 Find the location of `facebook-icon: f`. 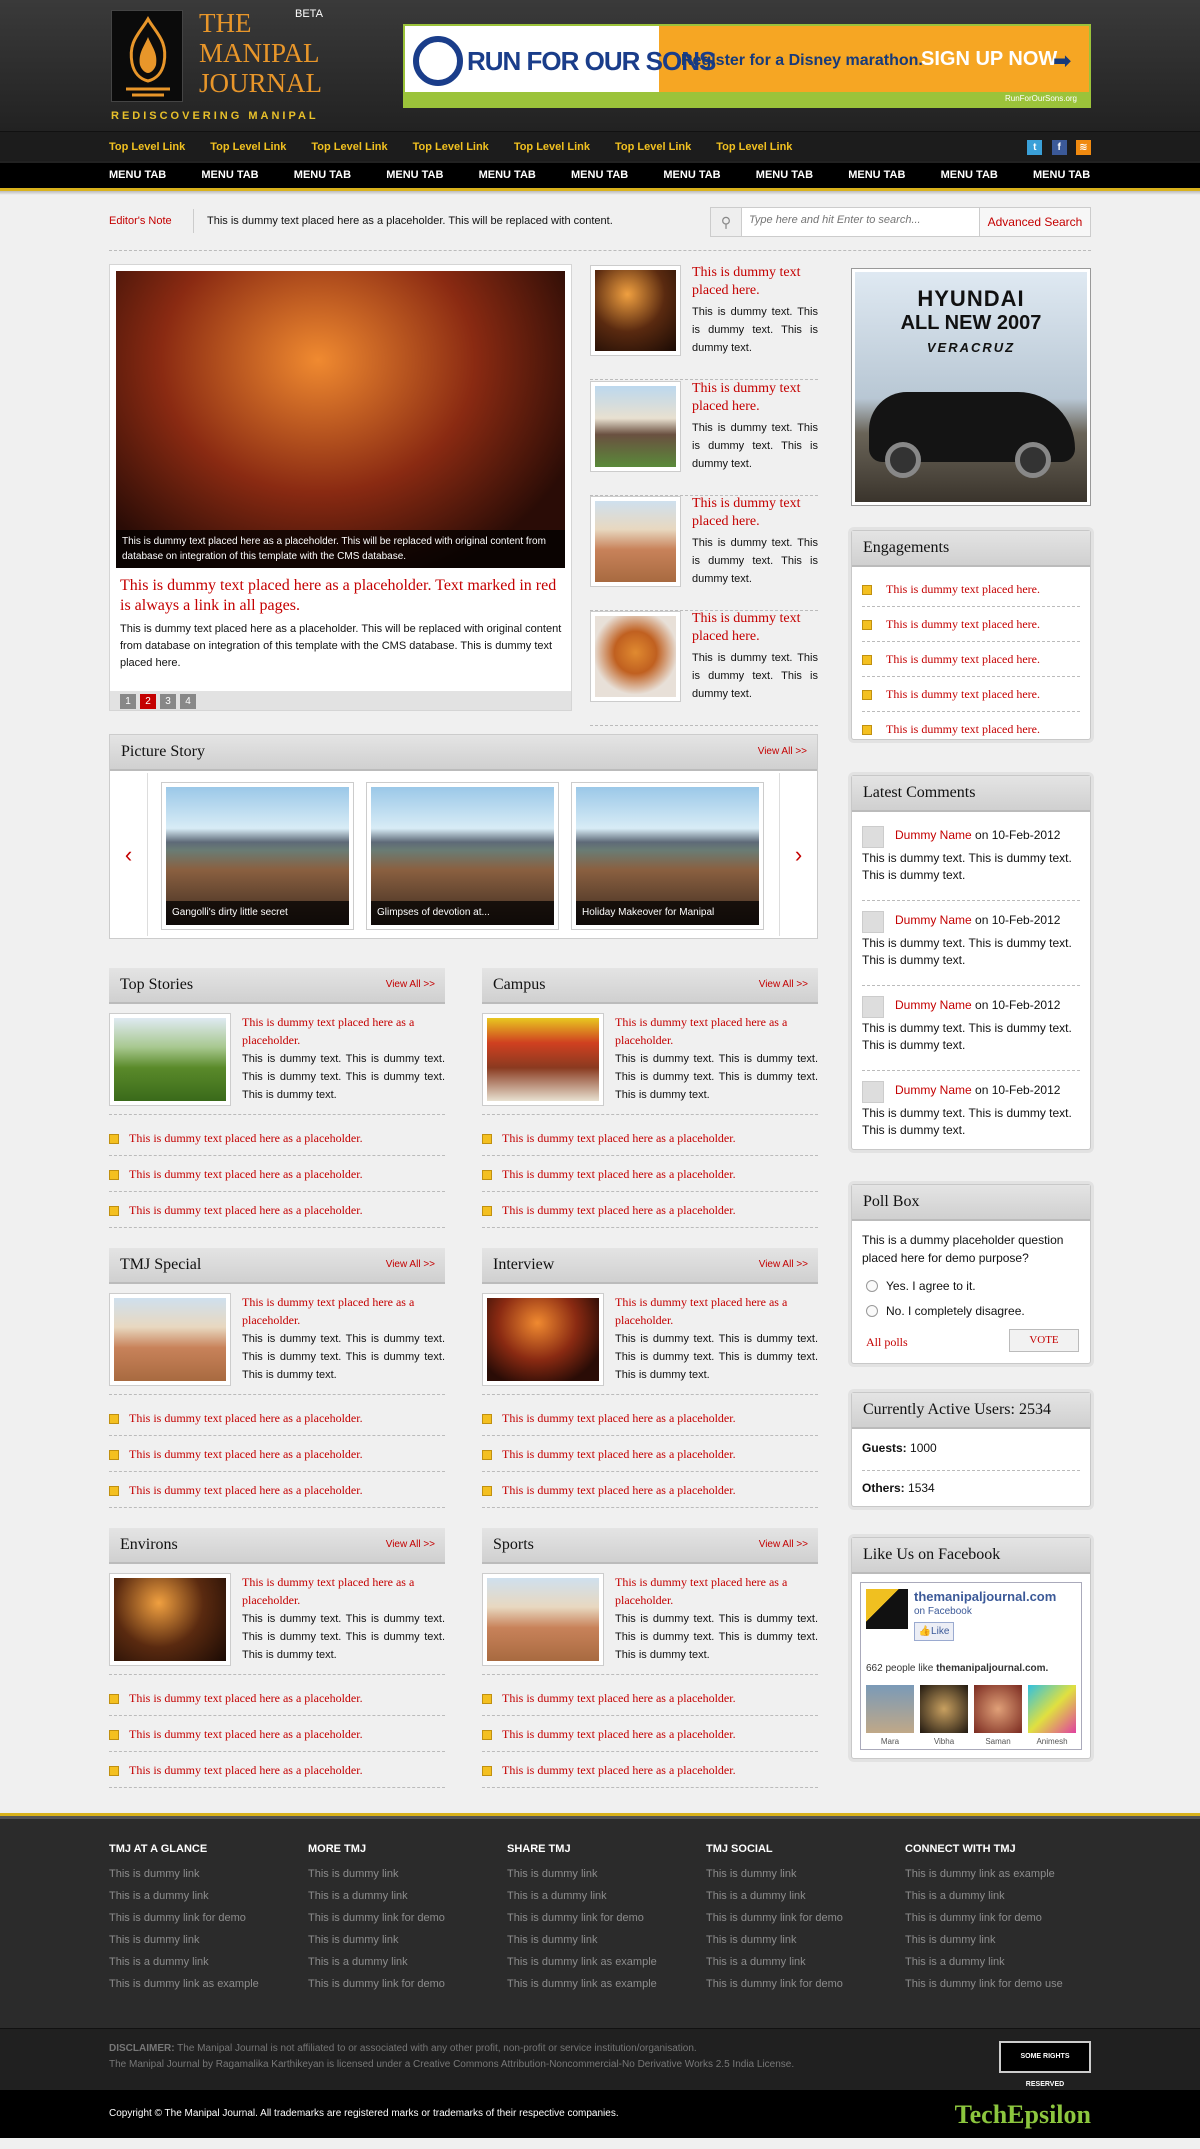

facebook-icon: f is located at coordinates (1059, 147).